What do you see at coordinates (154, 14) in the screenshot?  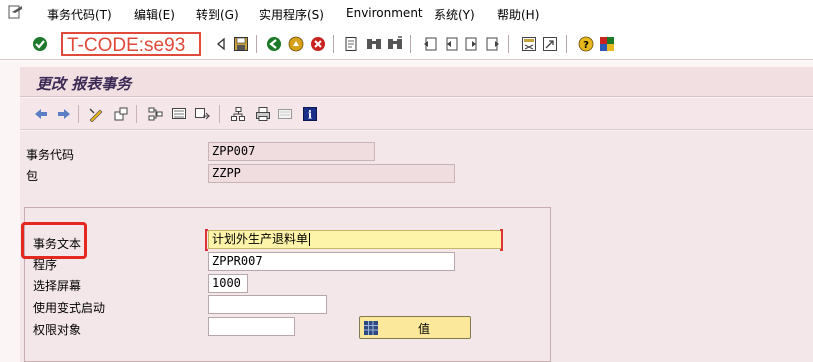 I see `menu-edit: 编辑(E)` at bounding box center [154, 14].